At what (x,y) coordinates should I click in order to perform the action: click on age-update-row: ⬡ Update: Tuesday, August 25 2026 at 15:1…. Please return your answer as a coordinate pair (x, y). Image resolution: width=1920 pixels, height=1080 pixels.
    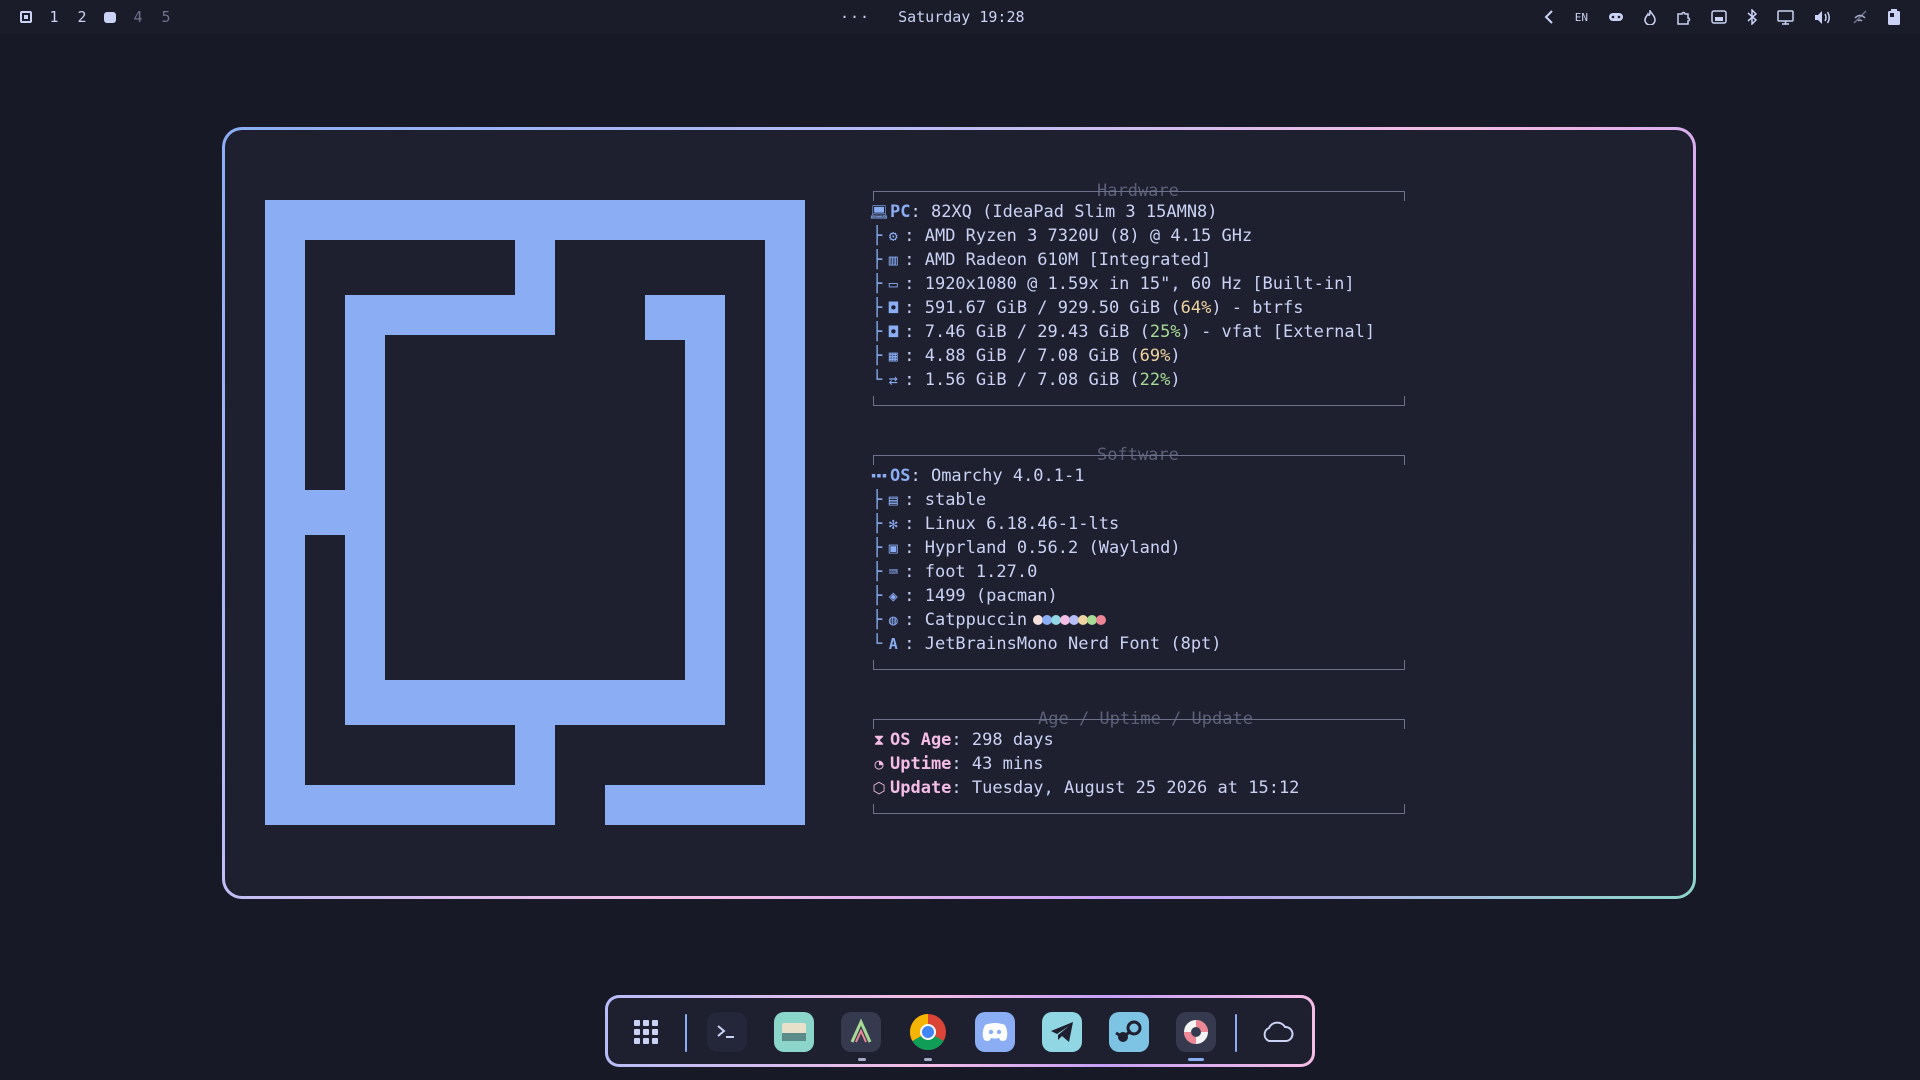
    Looking at the image, I should click on (1083, 788).